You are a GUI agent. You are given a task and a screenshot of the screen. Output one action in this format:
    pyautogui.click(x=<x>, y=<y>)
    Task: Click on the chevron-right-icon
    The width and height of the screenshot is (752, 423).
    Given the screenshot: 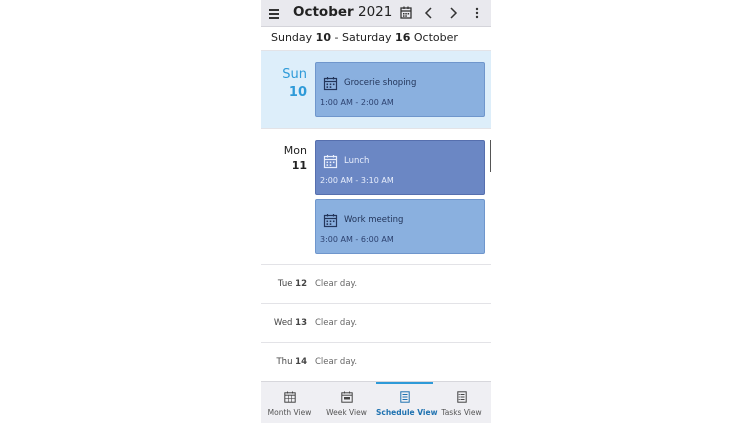 What is the action you would take?
    pyautogui.click(x=453, y=13)
    